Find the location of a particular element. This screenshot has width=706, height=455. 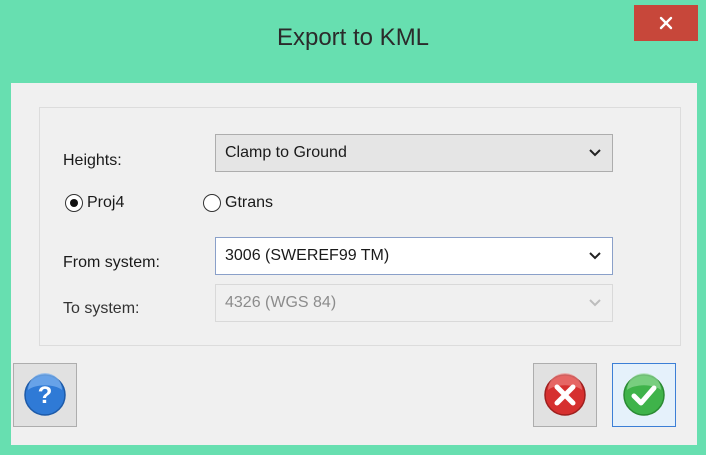

help-button: ? is located at coordinates (45, 395).